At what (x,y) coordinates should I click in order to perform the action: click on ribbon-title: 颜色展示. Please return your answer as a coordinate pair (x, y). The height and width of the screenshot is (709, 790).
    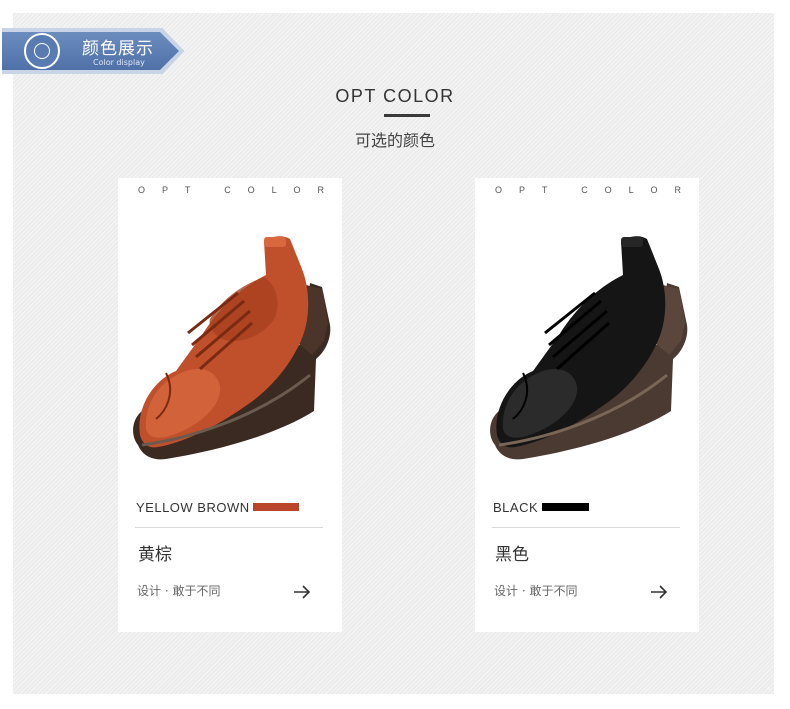
    Looking at the image, I should click on (118, 49).